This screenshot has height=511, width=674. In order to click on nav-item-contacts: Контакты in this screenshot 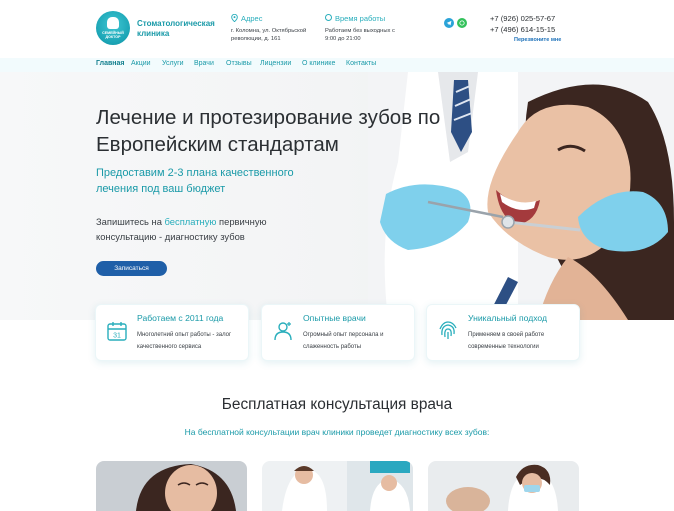, I will do `click(361, 63)`.